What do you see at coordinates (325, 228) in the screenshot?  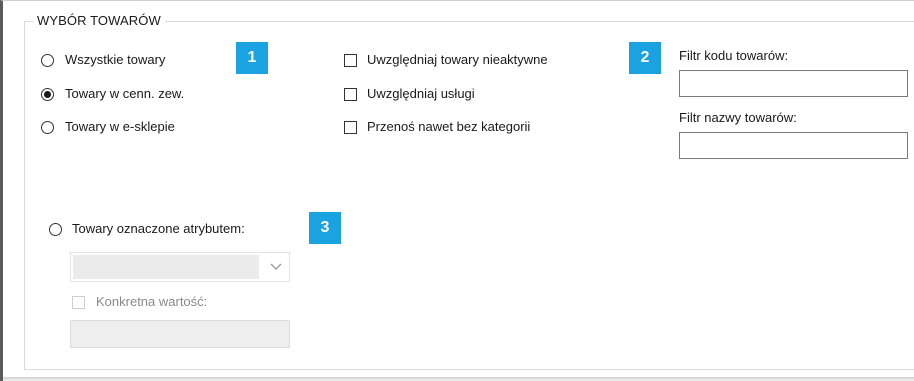 I see `callout-badge-3: 3` at bounding box center [325, 228].